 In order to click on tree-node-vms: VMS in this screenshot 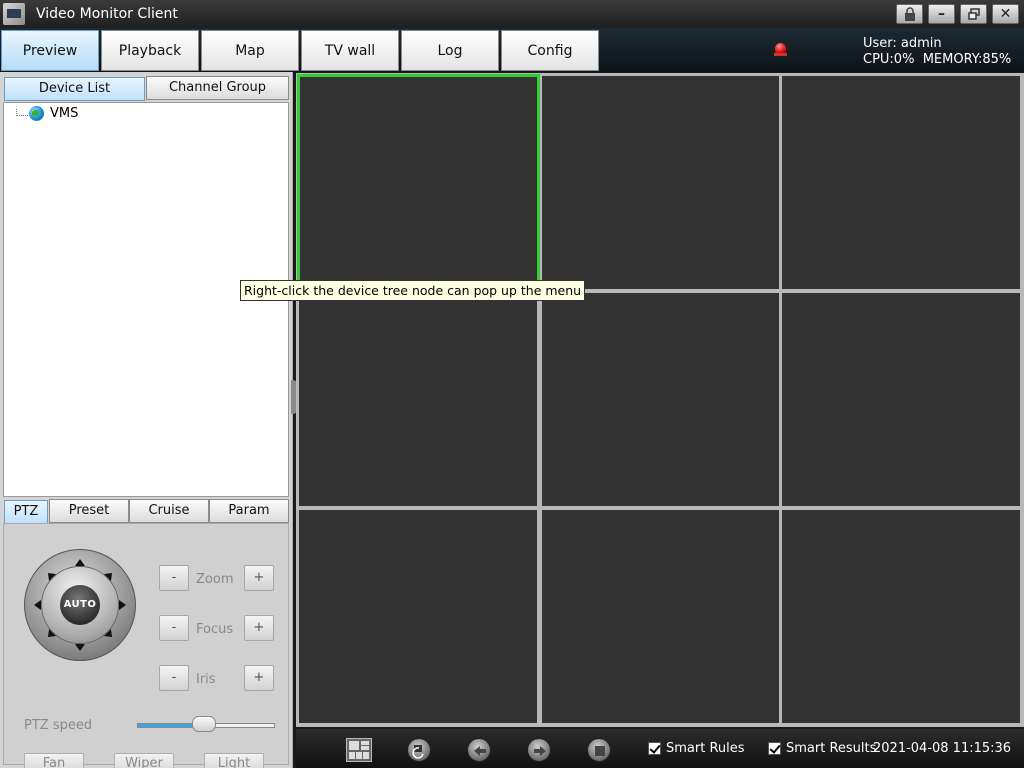, I will do `click(64, 113)`.